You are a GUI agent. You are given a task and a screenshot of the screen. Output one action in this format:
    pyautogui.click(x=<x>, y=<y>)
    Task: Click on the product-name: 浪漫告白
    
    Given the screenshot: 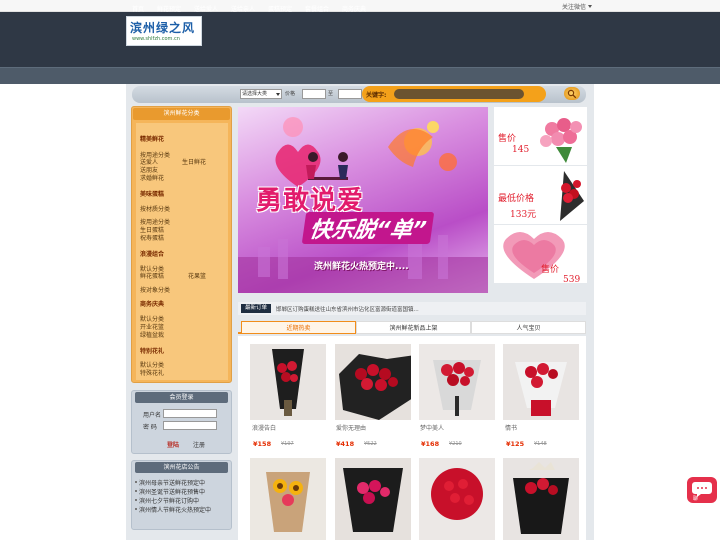 What is the action you would take?
    pyautogui.click(x=264, y=427)
    